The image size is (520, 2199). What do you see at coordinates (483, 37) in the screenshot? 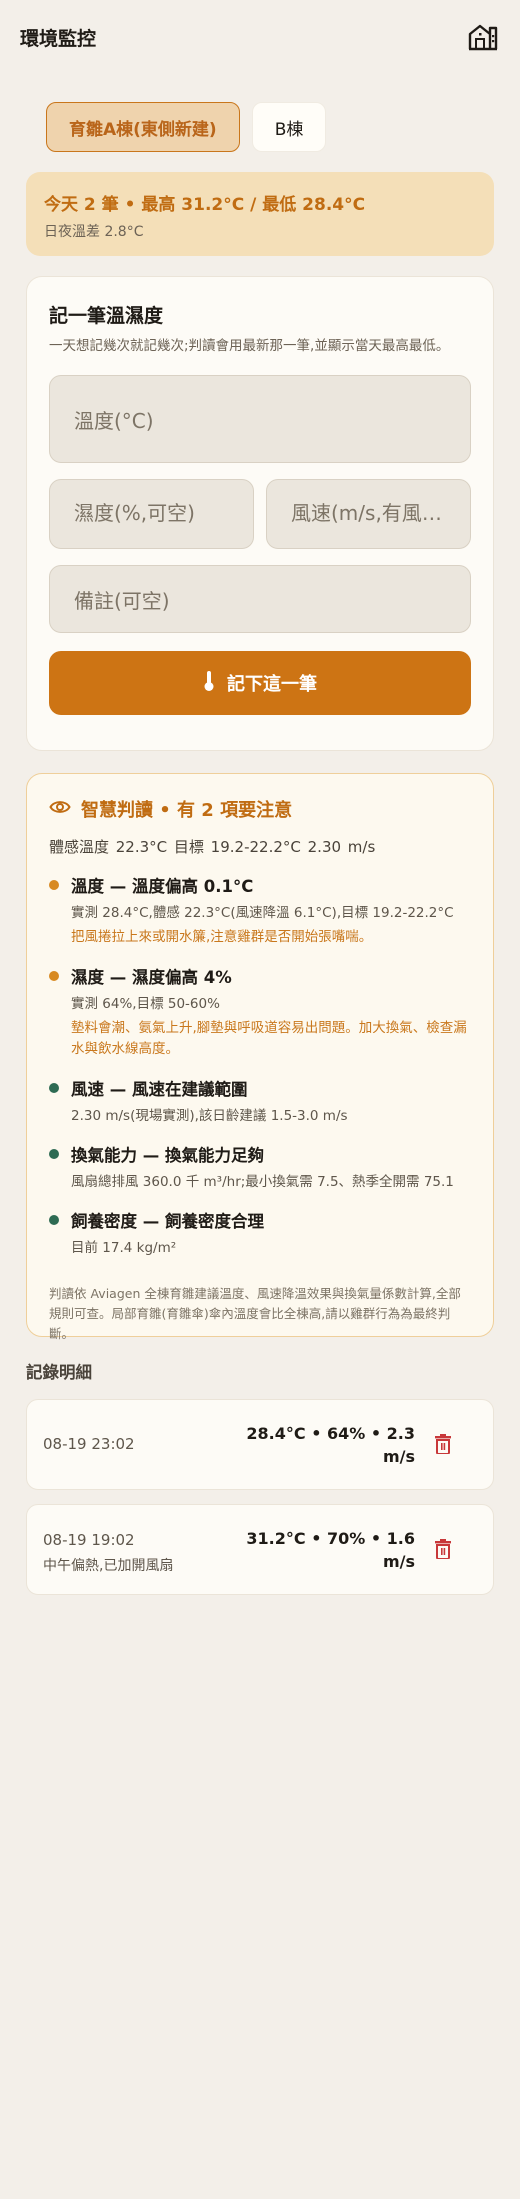
I see `farm-building-icon` at bounding box center [483, 37].